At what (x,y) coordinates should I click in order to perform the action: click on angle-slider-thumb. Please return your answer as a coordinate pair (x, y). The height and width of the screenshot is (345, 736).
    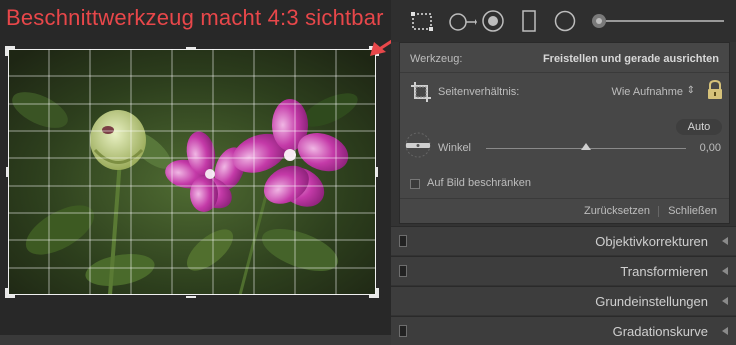
    Looking at the image, I should click on (586, 146).